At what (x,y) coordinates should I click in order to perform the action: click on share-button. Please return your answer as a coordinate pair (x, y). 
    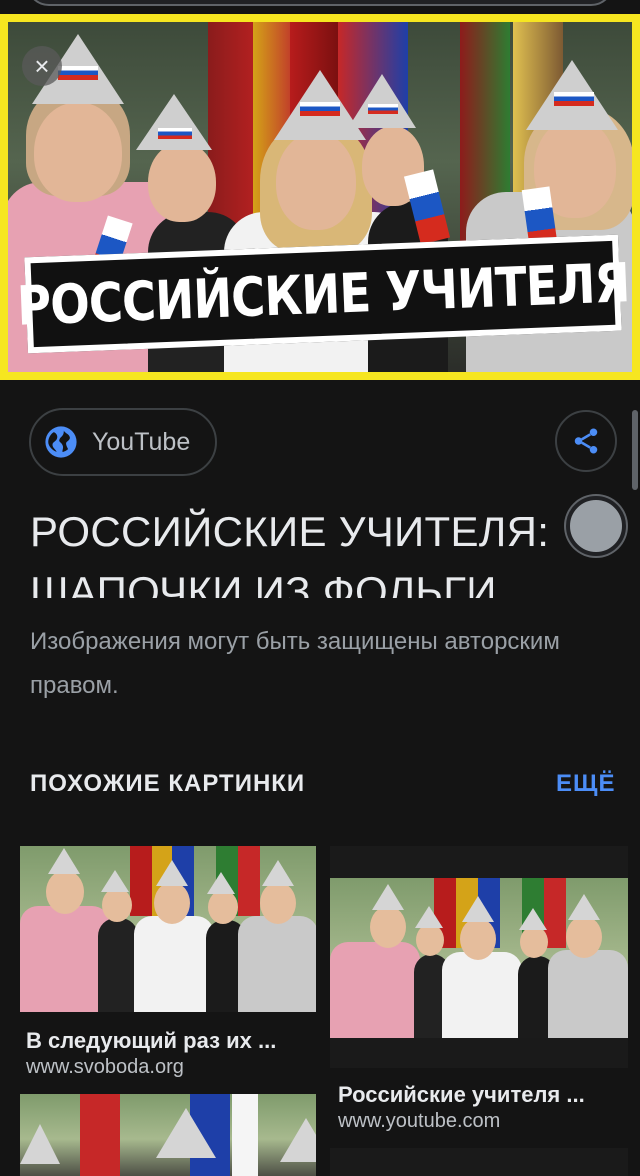
    Looking at the image, I should click on (586, 441).